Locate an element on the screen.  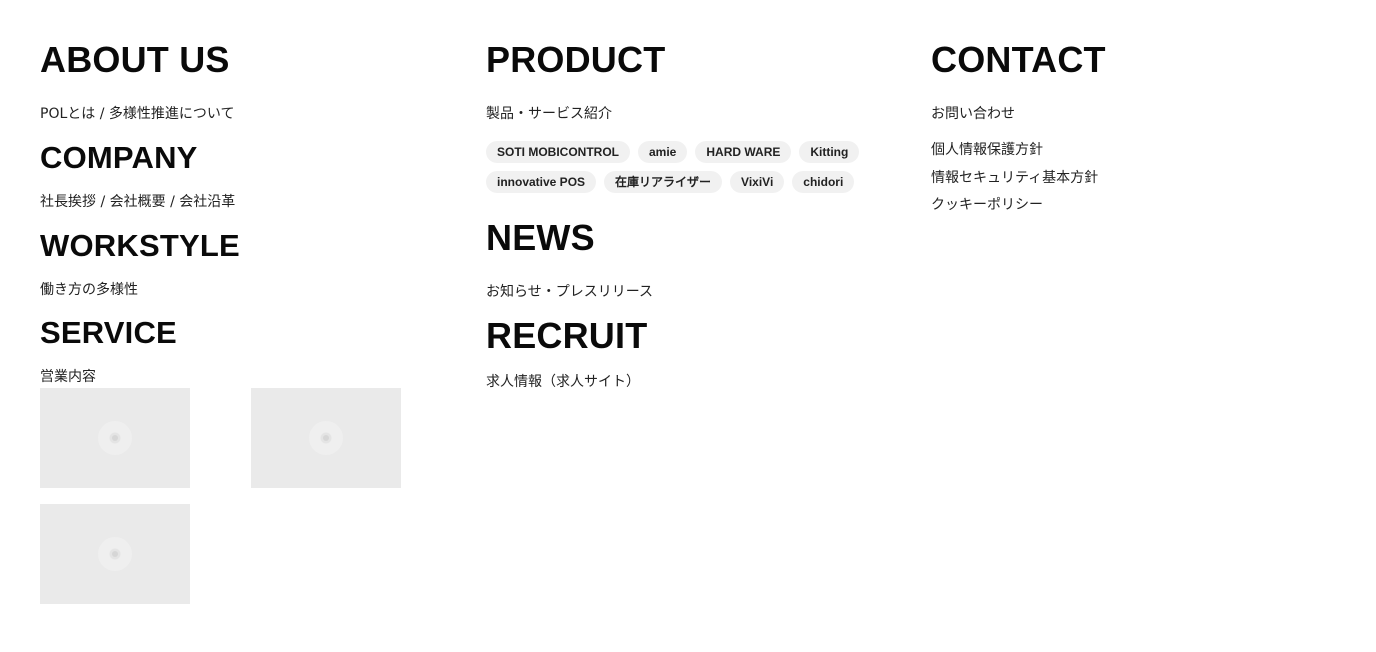
recruit-heading: RECRUIT is located at coordinates (686, 335).